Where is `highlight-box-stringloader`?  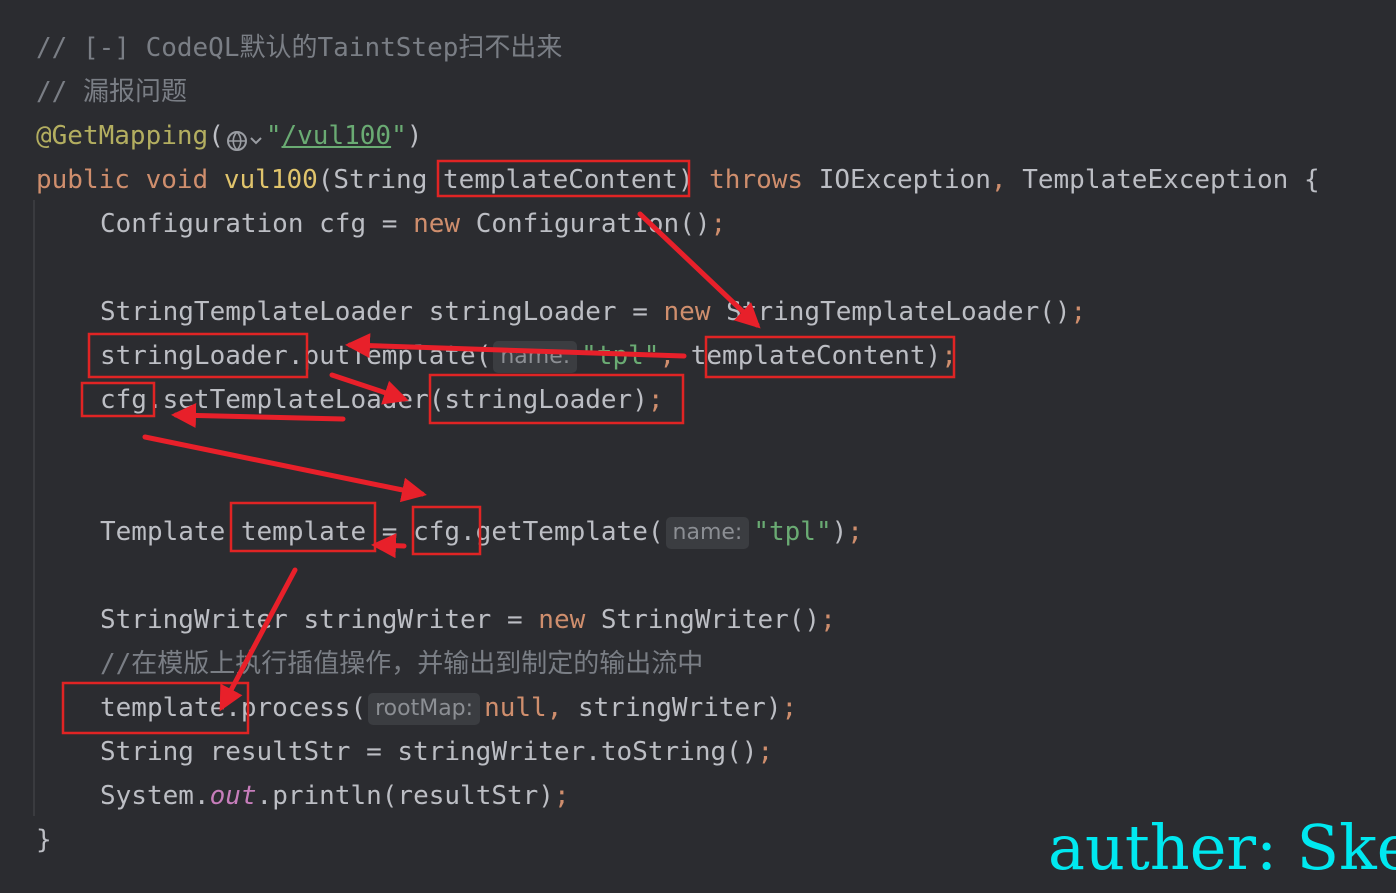
highlight-box-stringloader is located at coordinates (198, 355).